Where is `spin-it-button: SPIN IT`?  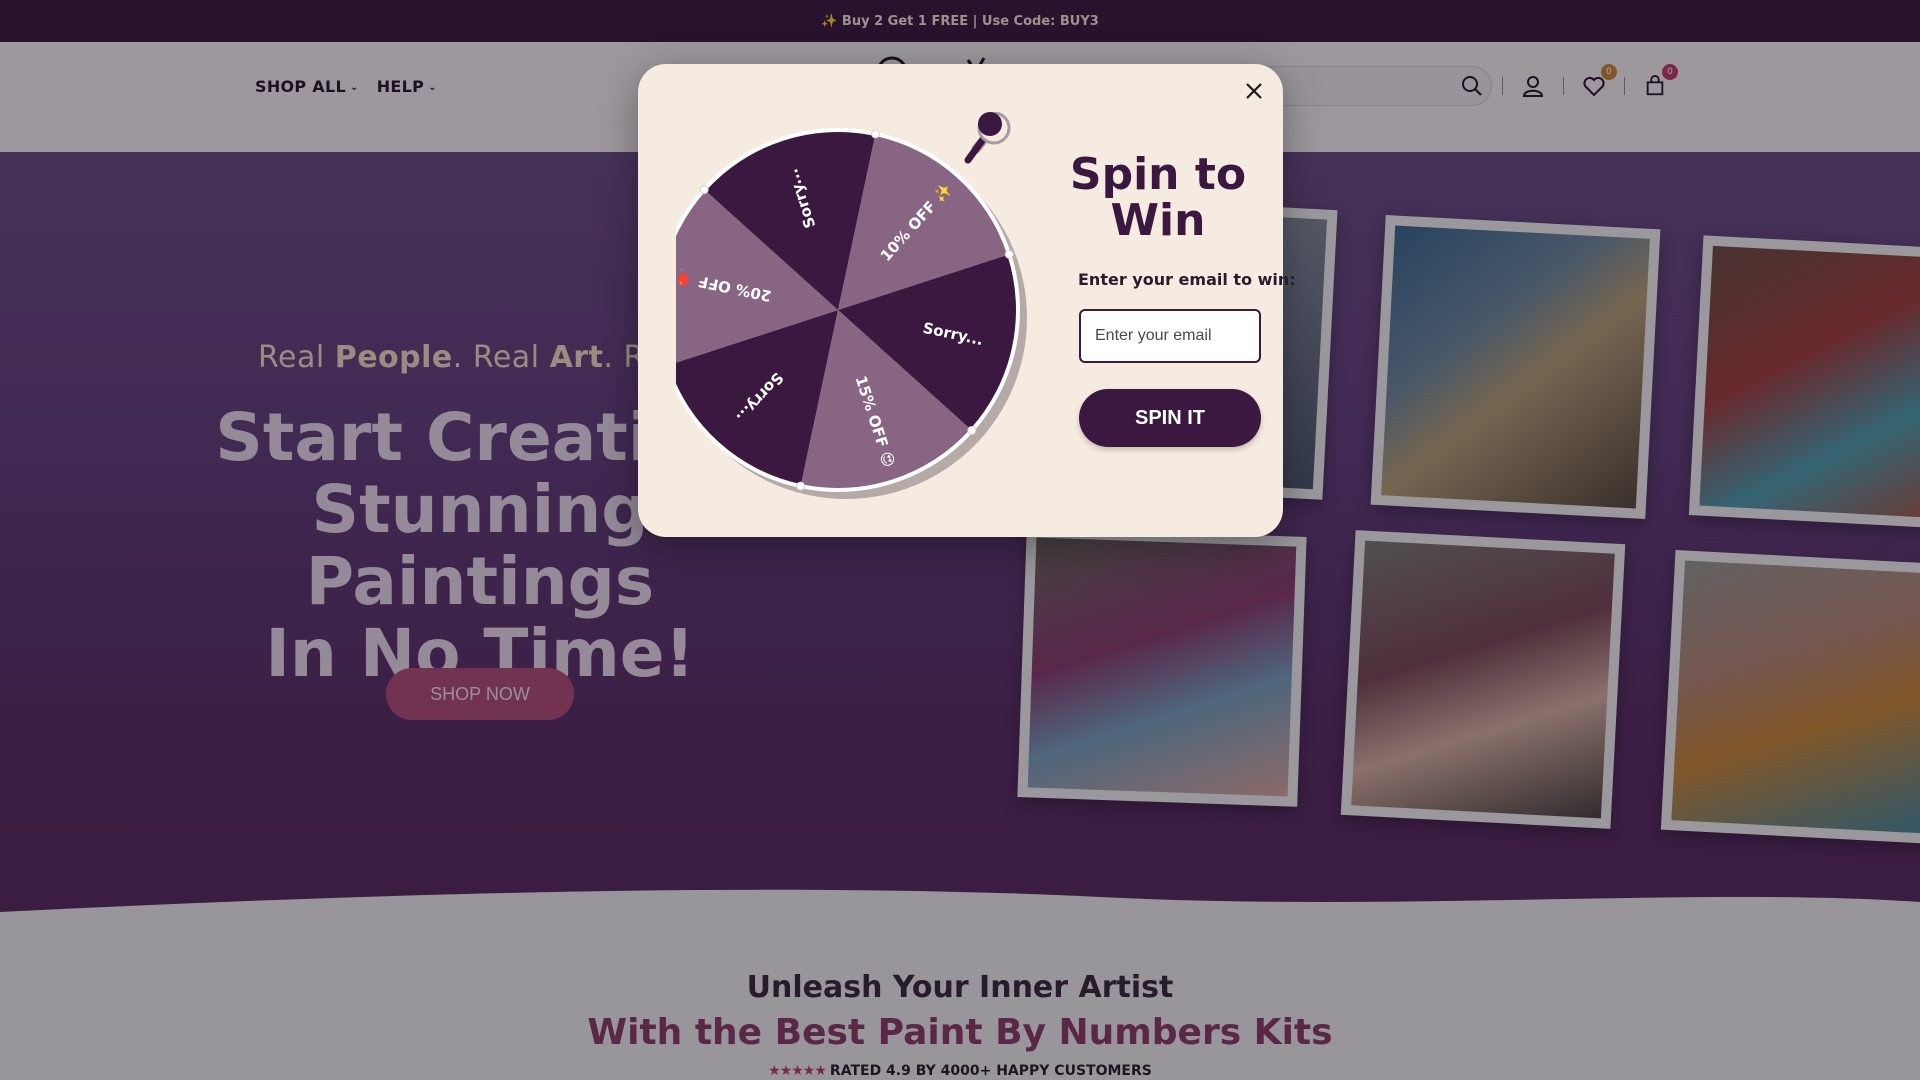 spin-it-button: SPIN IT is located at coordinates (1170, 418).